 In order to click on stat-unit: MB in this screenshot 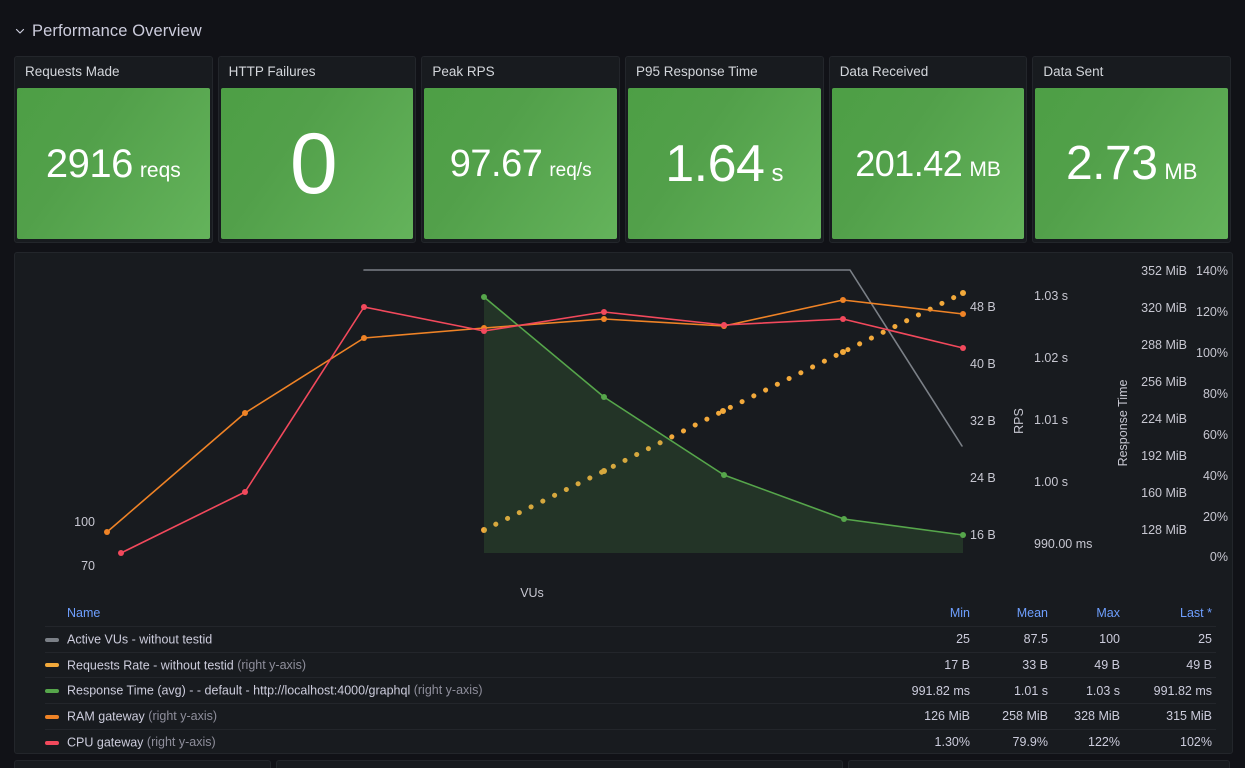, I will do `click(1181, 171)`.